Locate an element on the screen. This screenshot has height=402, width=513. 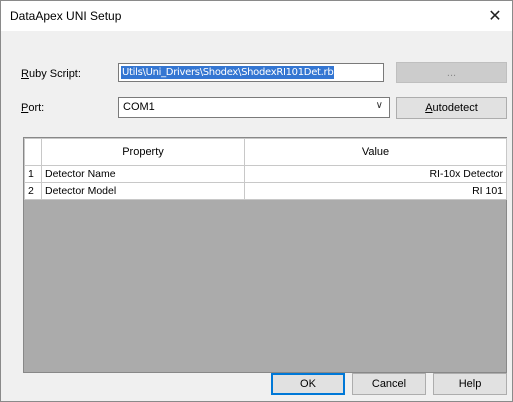
help-button-label: Help is located at coordinates (470, 384).